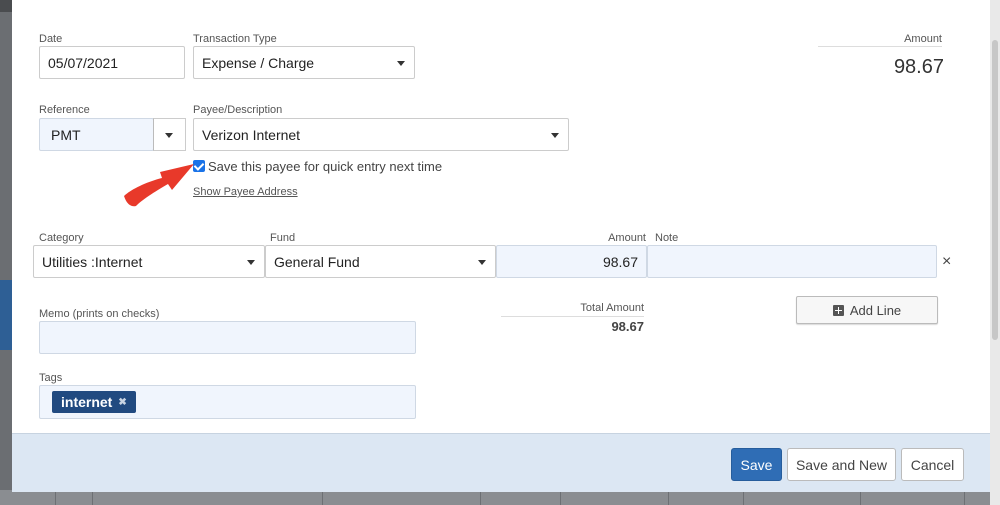  What do you see at coordinates (61, 238) in the screenshot?
I see `category-header: Category` at bounding box center [61, 238].